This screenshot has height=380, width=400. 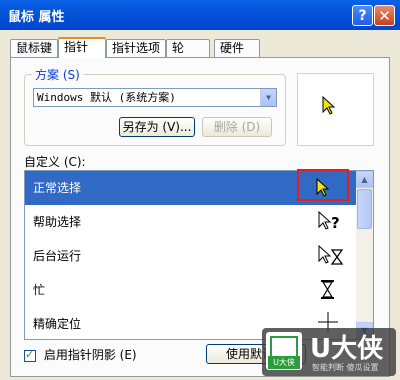 What do you see at coordinates (188, 48) in the screenshot?
I see `tab-wheel: 轮` at bounding box center [188, 48].